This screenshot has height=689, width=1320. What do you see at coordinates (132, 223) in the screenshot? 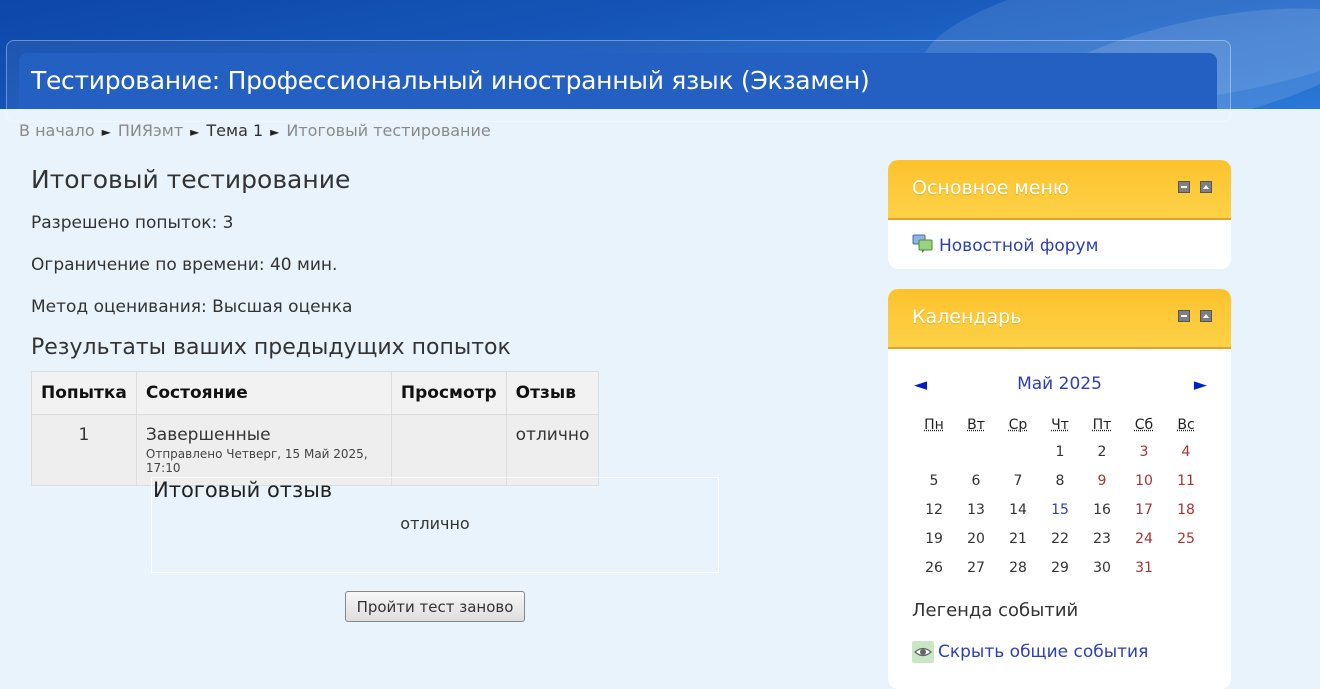
I see `attempts-allowed: Разрешено попыток: 3` at bounding box center [132, 223].